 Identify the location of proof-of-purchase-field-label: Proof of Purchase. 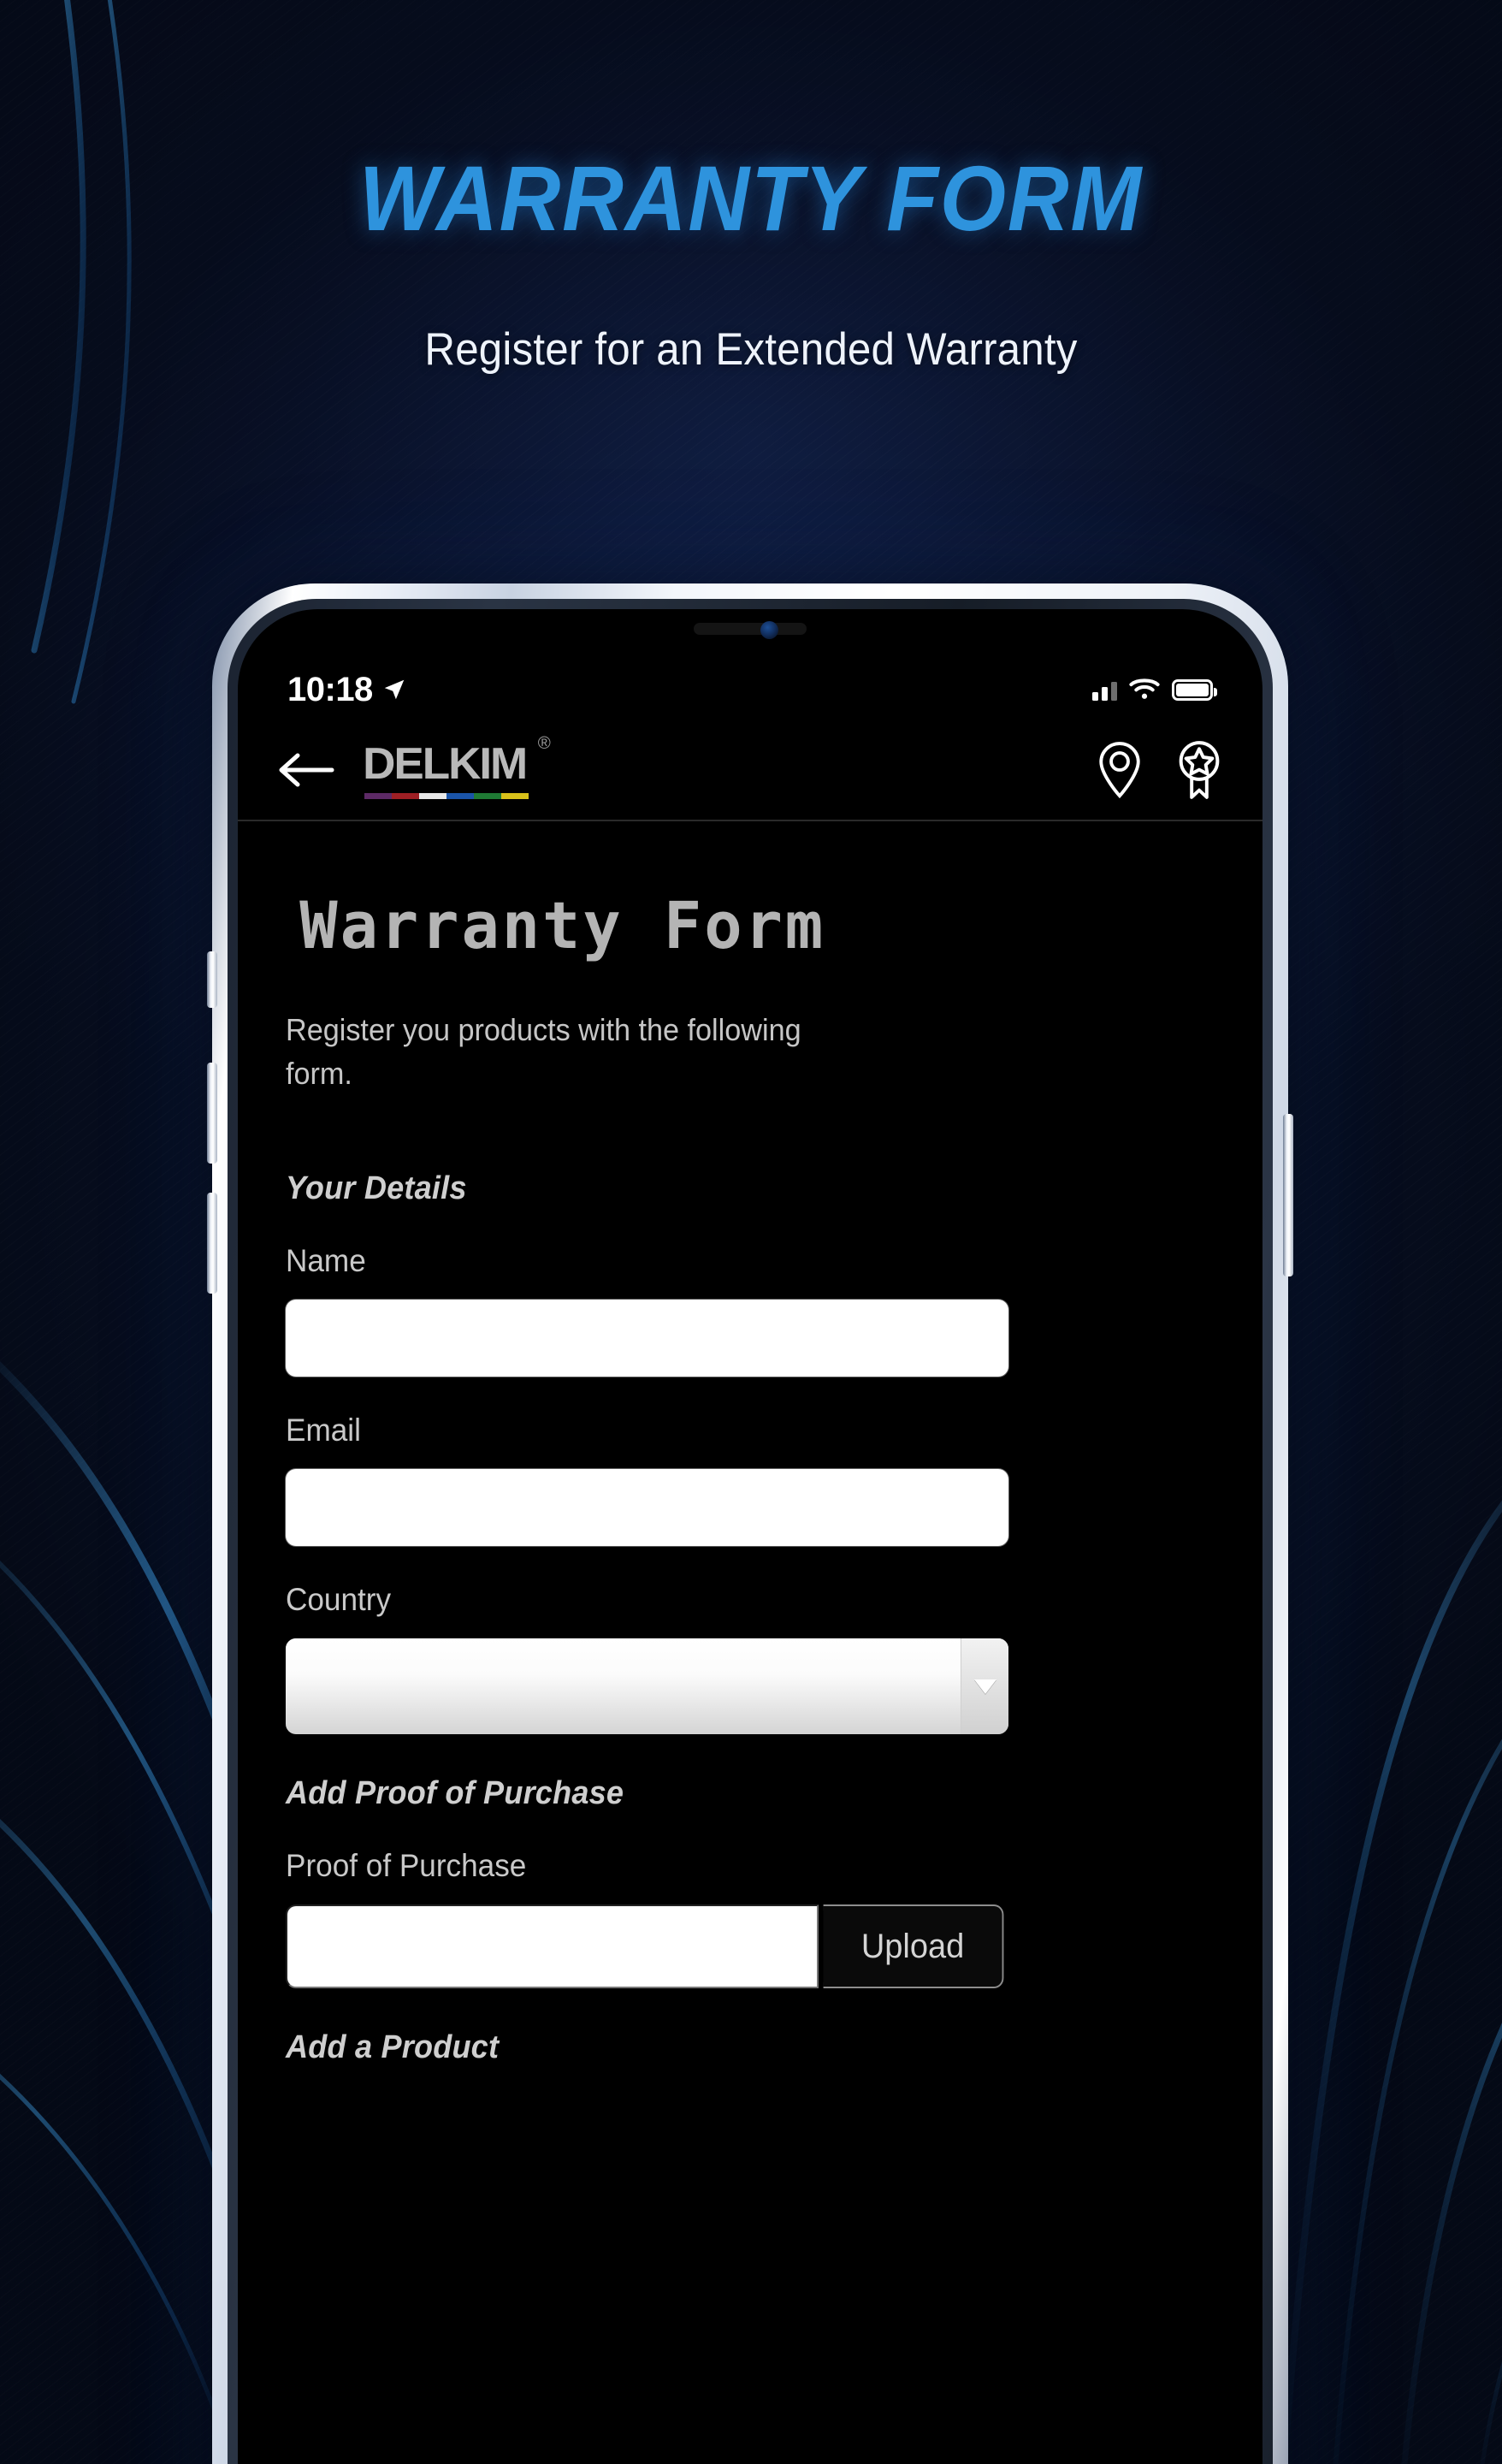
(406, 1866).